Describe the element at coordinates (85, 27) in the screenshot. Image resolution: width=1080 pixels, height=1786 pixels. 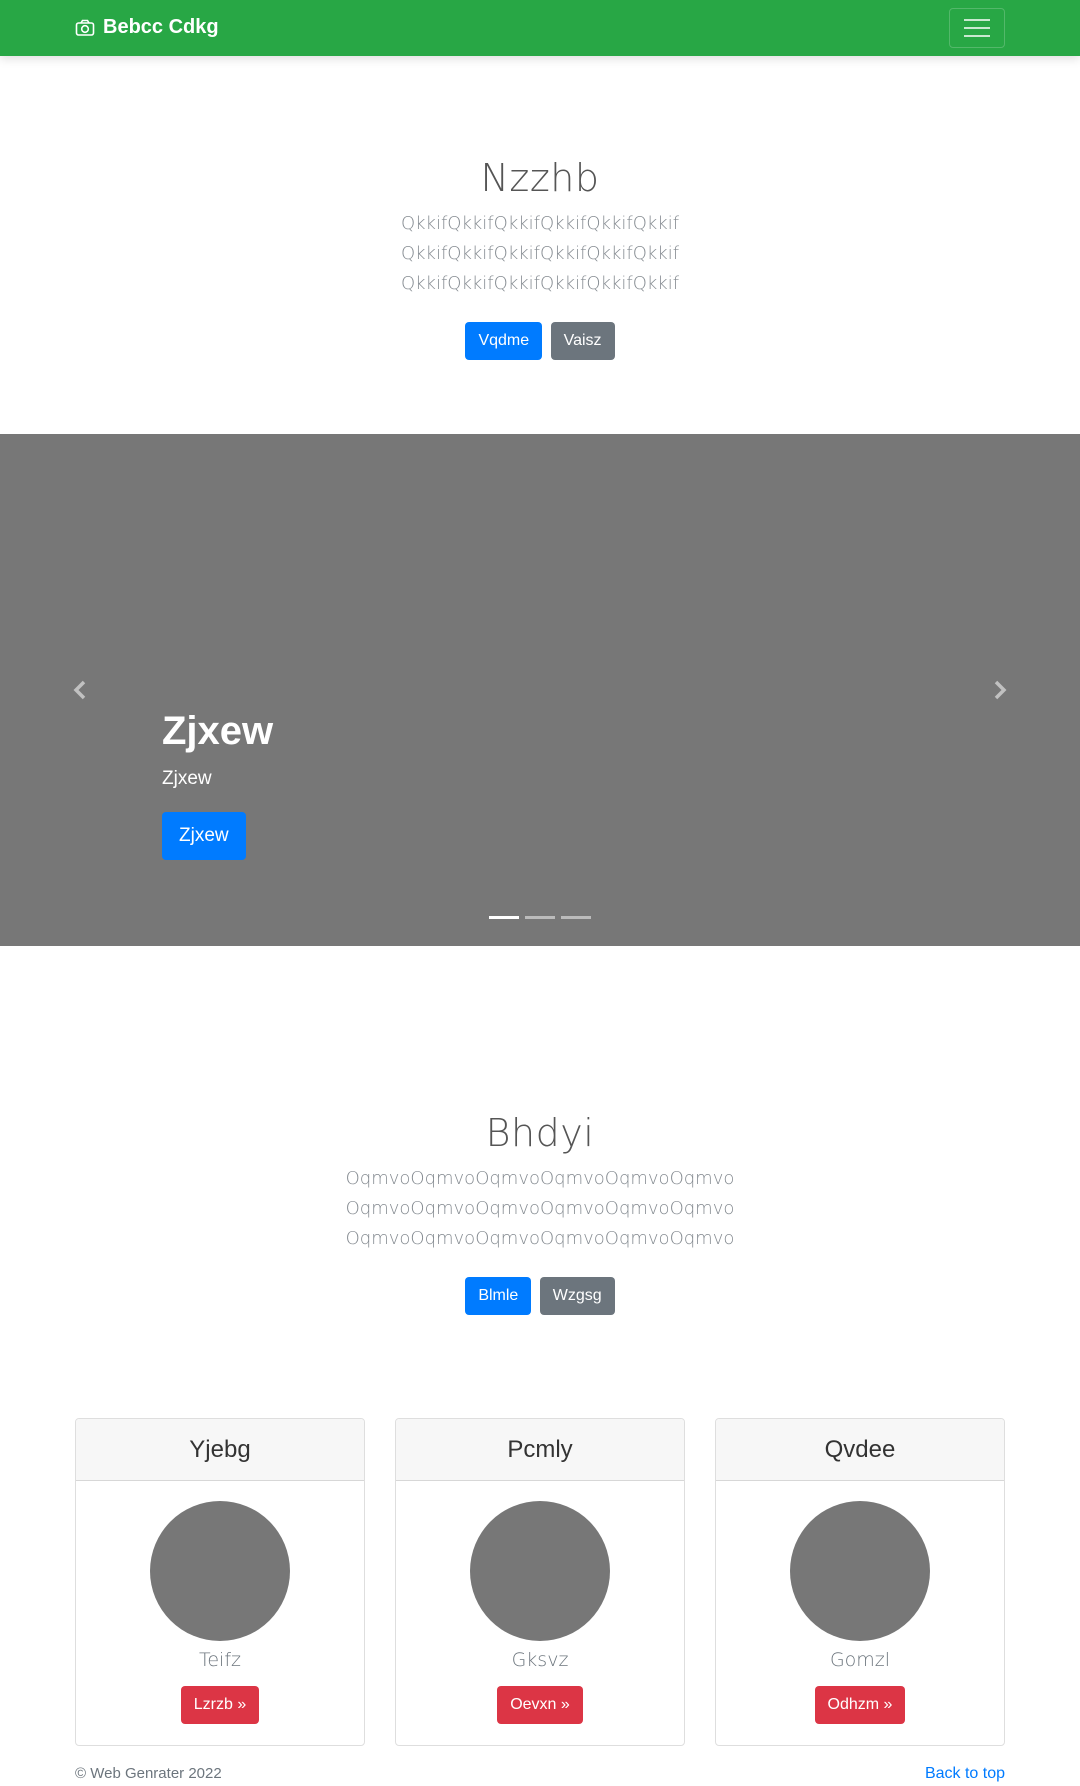
I see `camera-icon` at that location.